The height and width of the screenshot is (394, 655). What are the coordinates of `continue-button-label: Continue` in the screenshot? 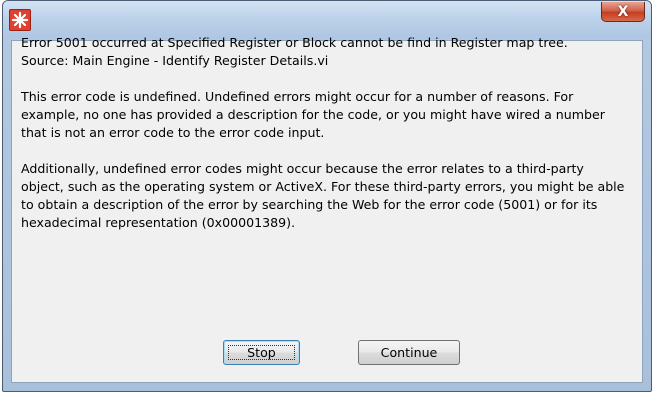 It's located at (409, 352).